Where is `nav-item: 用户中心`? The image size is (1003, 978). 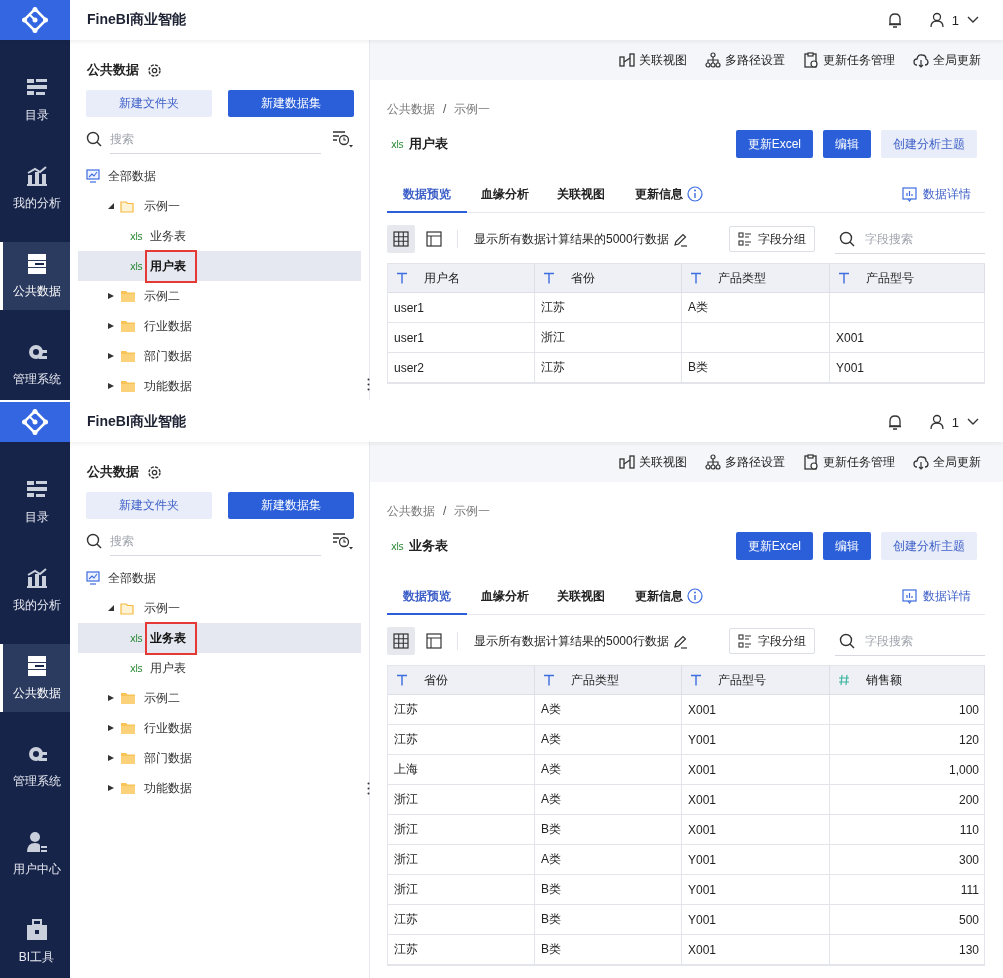 nav-item: 用户中心 is located at coordinates (35, 854).